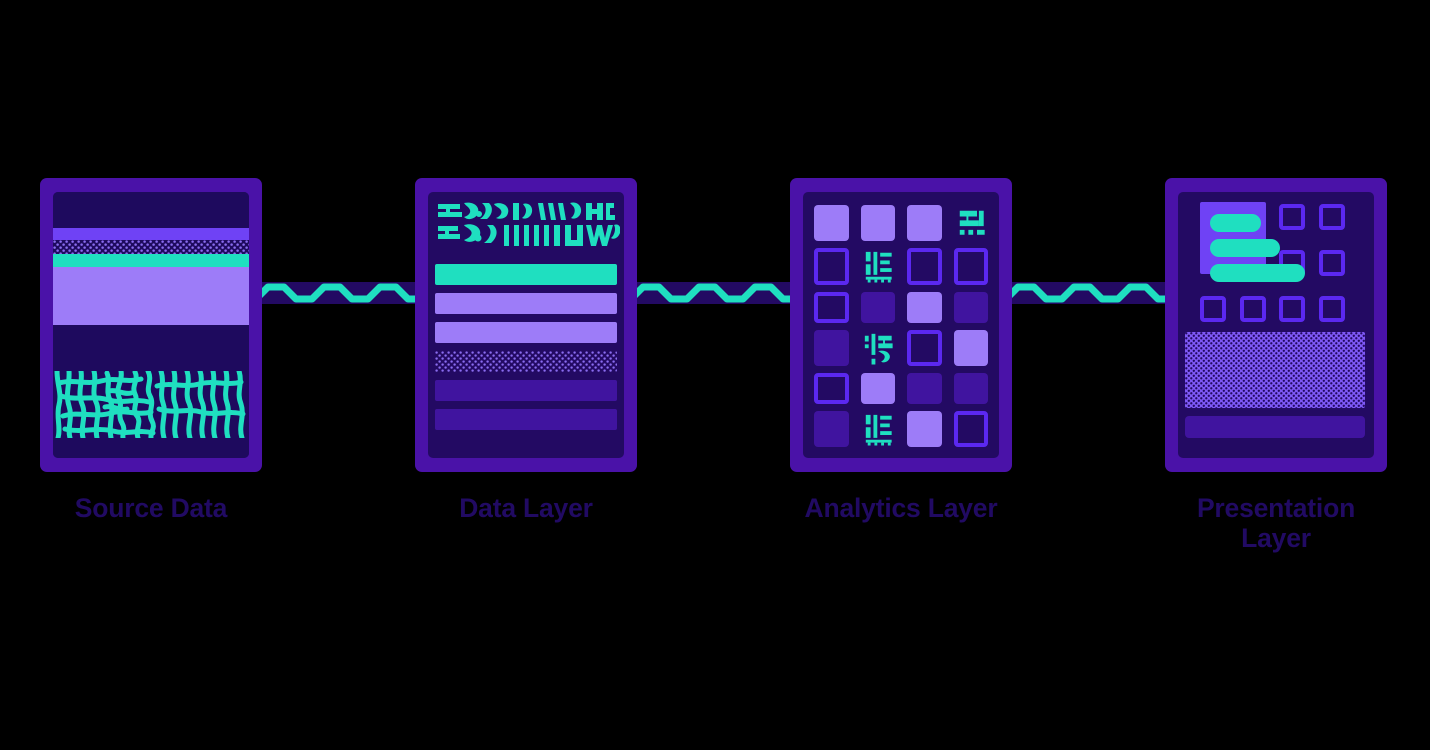 This screenshot has height=750, width=1430. I want to click on panel-label-presentation-layer: Presentation Layer, so click(1276, 523).